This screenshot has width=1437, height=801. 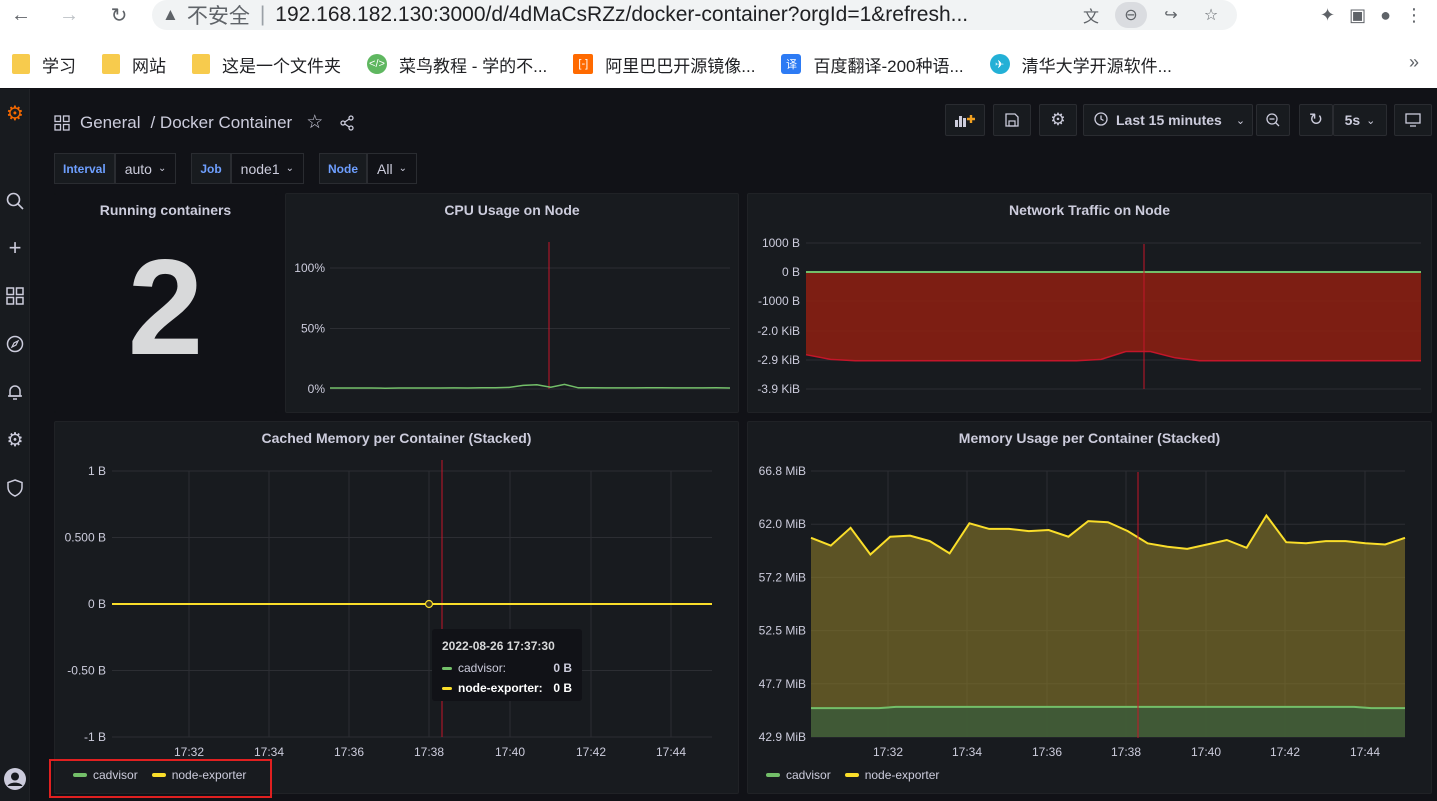 I want to click on plus-icon: +, so click(x=15, y=247).